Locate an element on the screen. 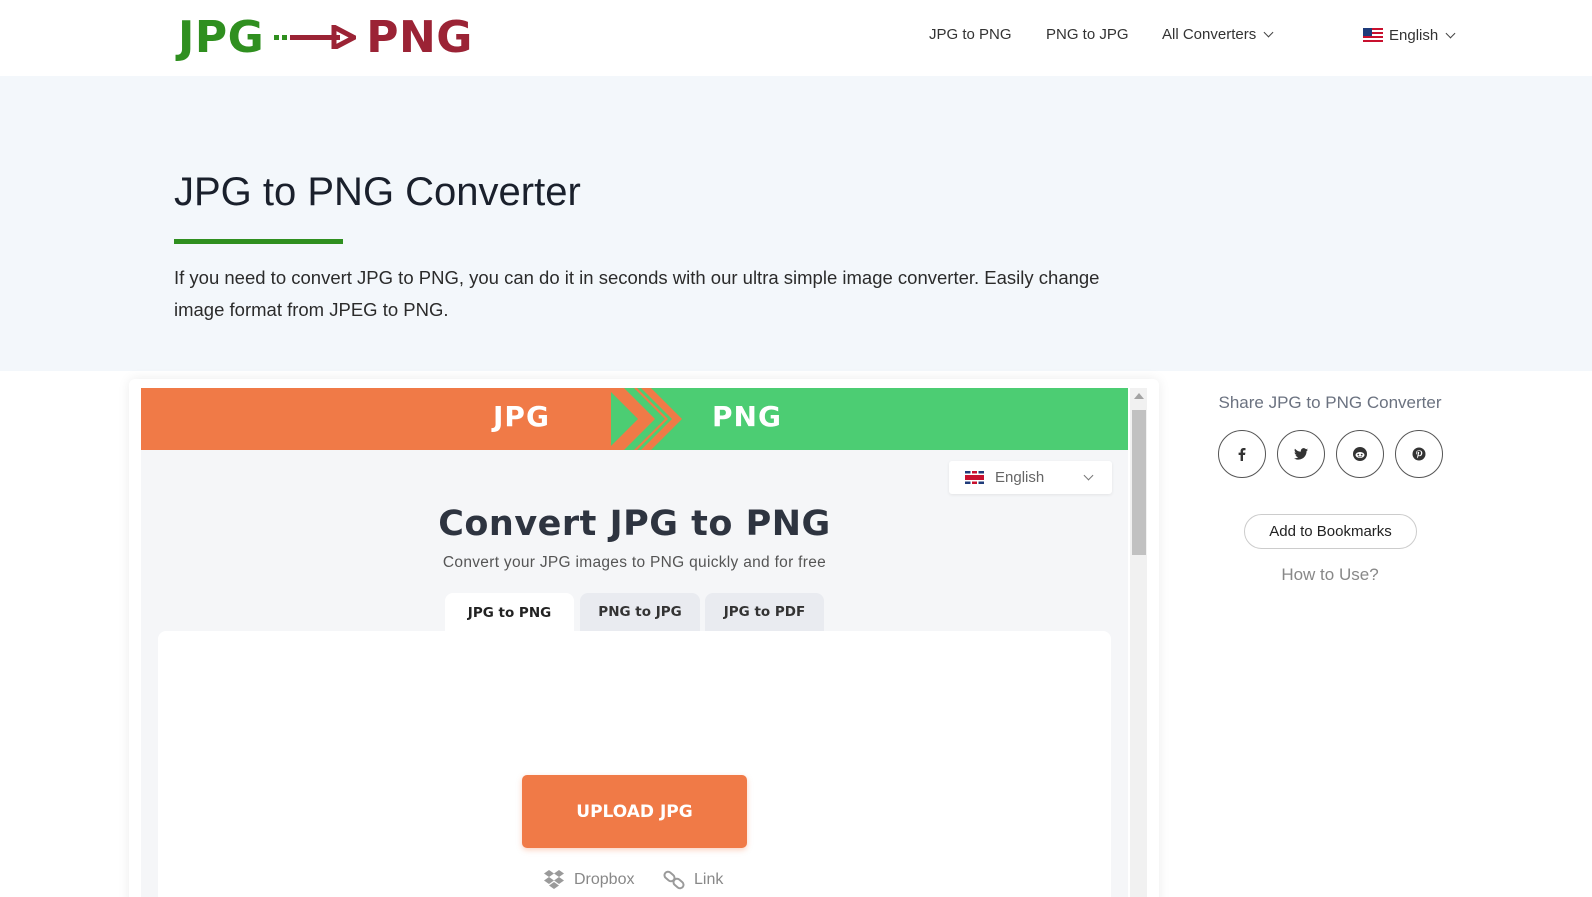  scroll-up-arrow-icon is located at coordinates (1139, 396).